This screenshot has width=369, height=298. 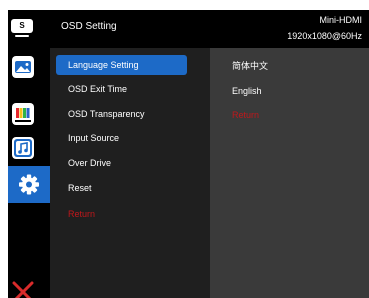 What do you see at coordinates (23, 148) in the screenshot?
I see `music-note-icon` at bounding box center [23, 148].